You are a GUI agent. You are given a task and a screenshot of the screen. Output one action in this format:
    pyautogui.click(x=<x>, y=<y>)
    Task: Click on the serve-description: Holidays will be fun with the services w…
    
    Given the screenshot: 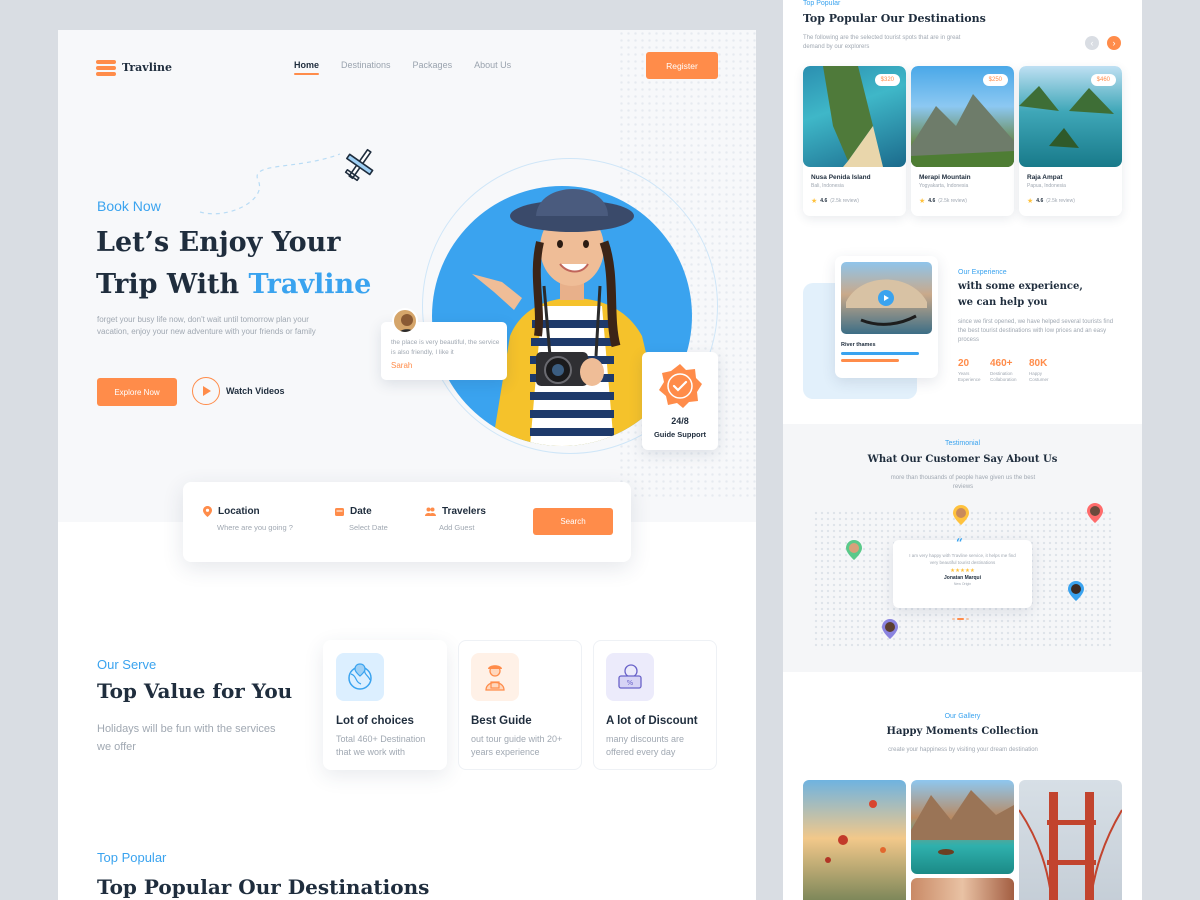 What is the action you would take?
    pyautogui.click(x=186, y=738)
    